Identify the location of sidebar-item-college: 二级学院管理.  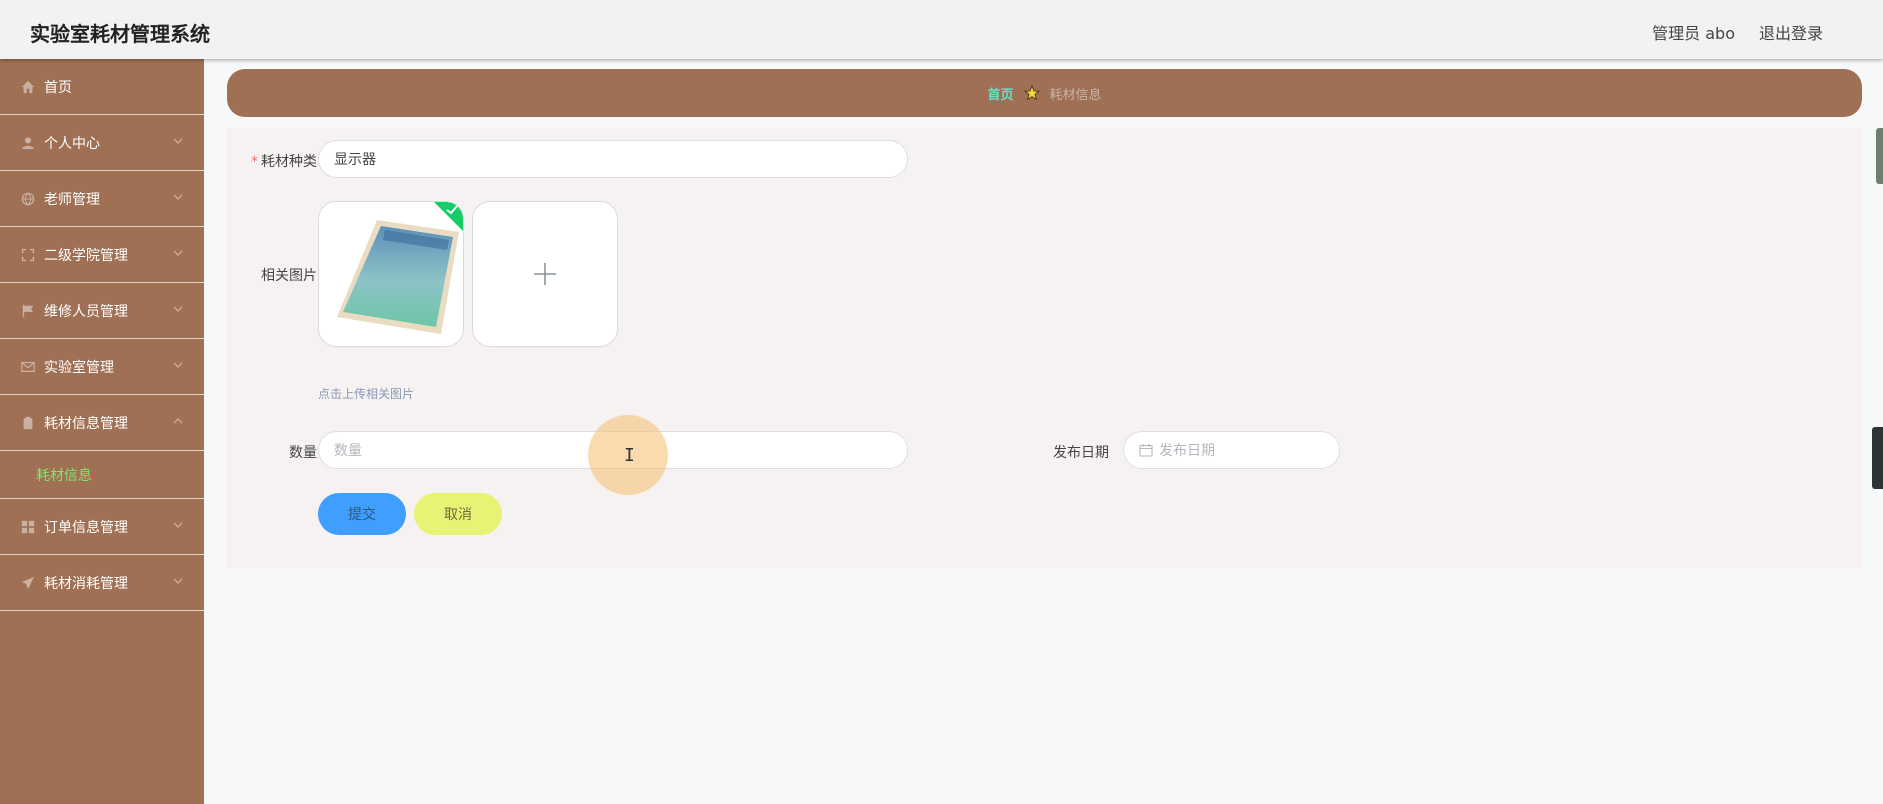
(102, 255).